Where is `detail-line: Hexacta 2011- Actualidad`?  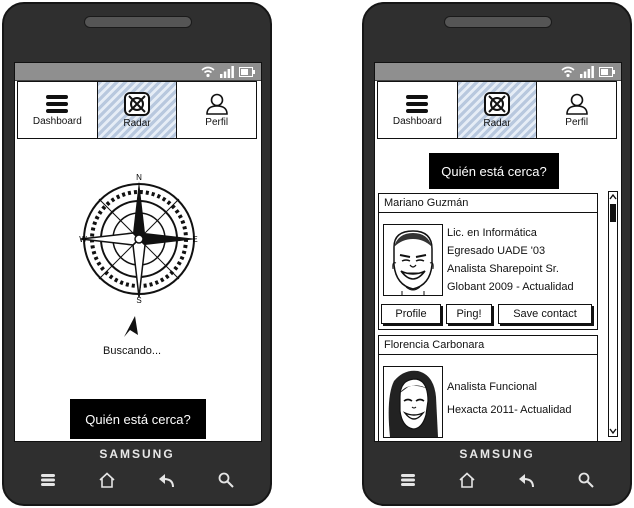 detail-line: Hexacta 2011- Actualidad is located at coordinates (509, 410).